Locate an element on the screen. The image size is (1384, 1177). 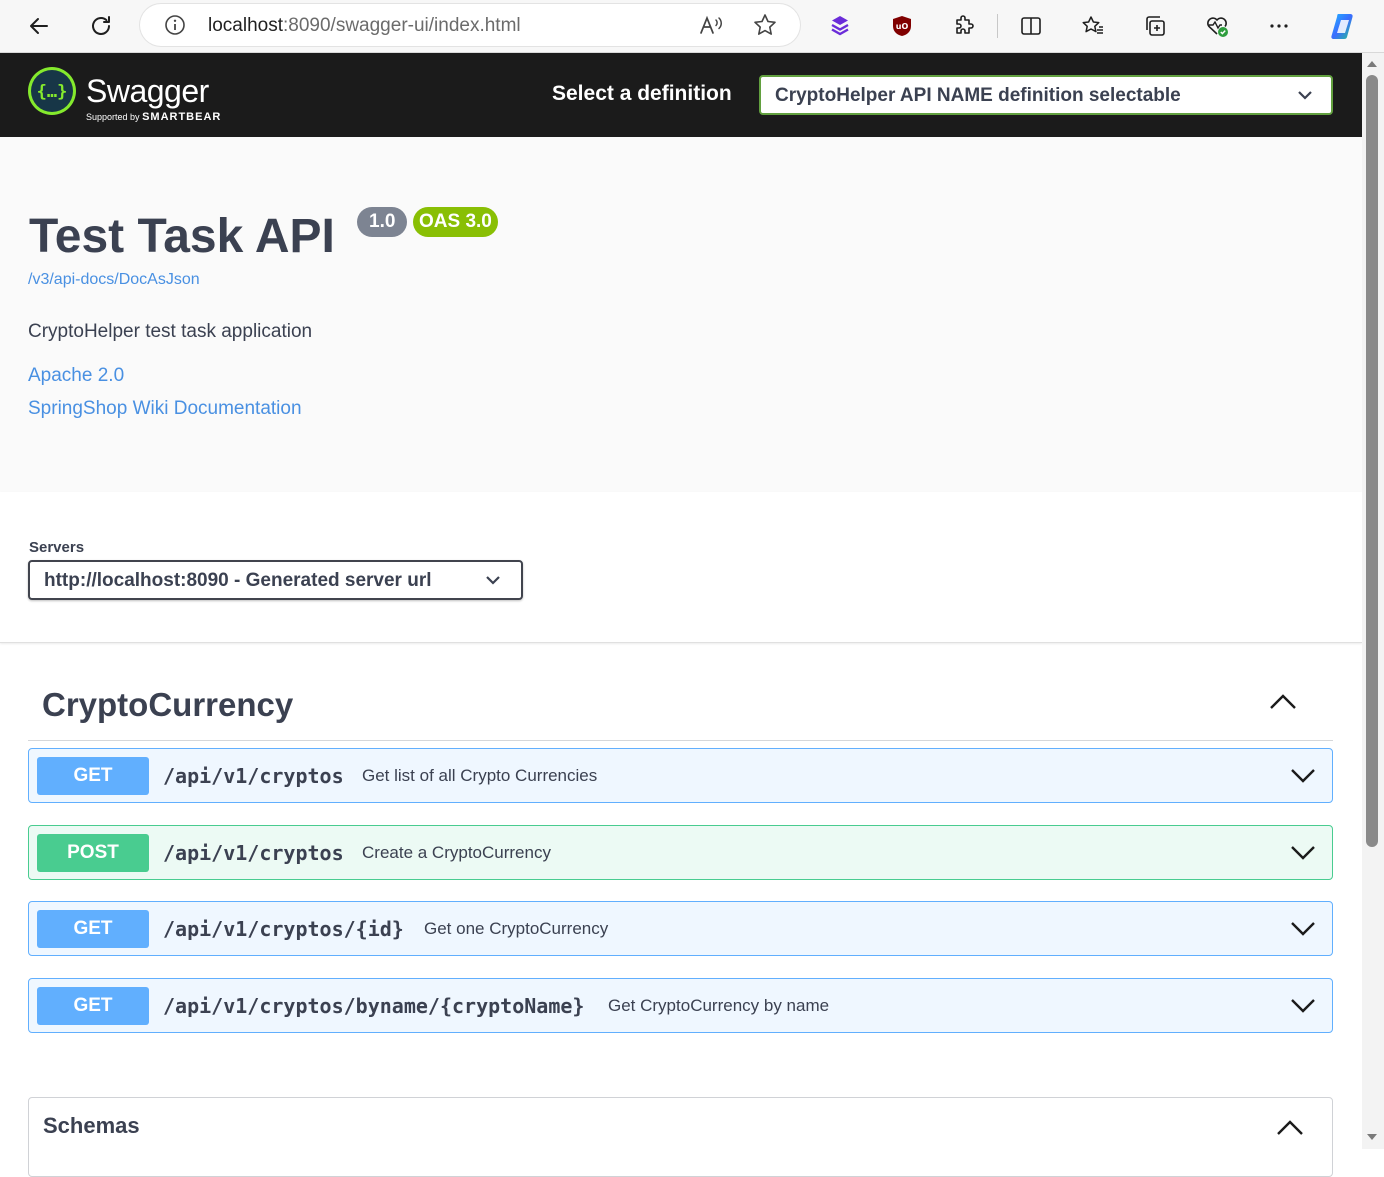
definition-label: Select a definition is located at coordinates (642, 93).